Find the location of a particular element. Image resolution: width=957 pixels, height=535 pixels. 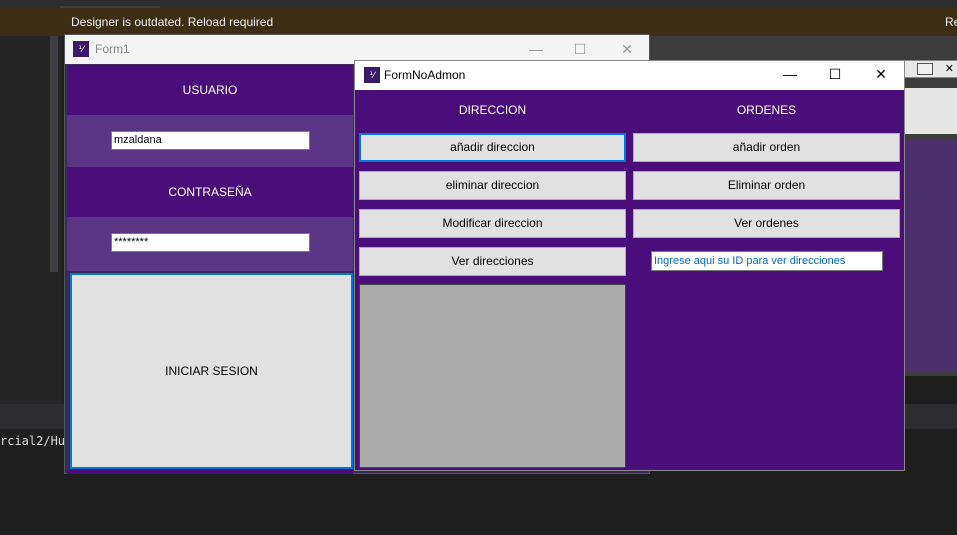

ide-left-pane is located at coordinates (31, 220).